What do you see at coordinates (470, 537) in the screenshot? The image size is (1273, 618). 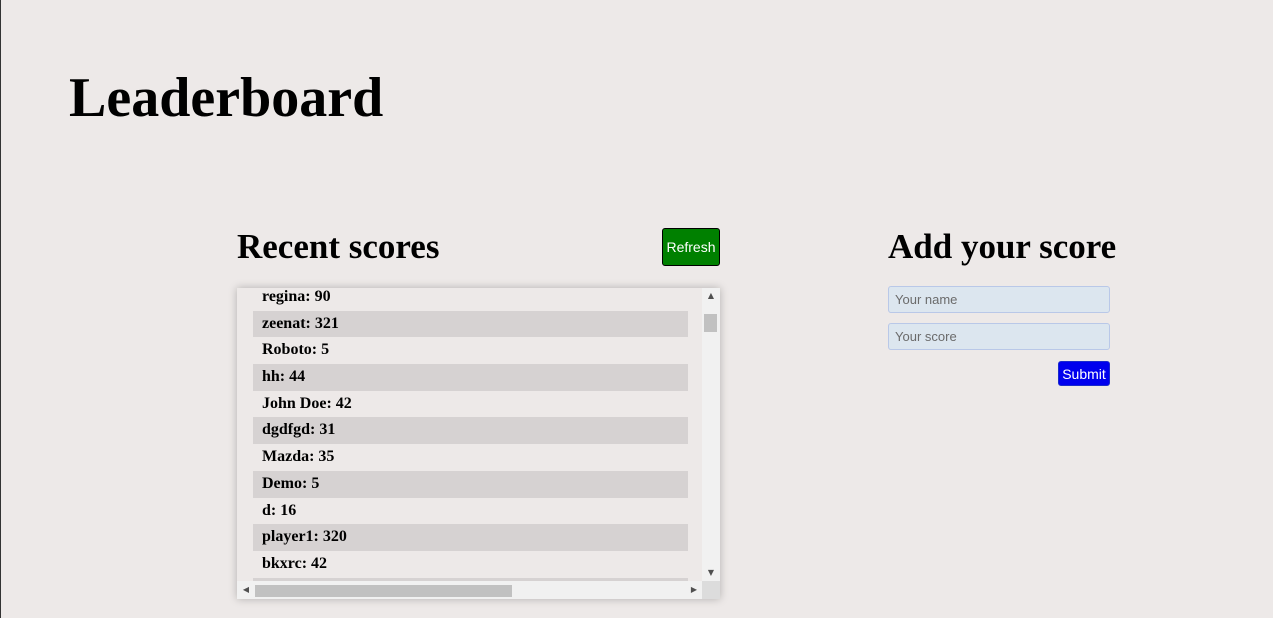 I see `score-item: player1: 320` at bounding box center [470, 537].